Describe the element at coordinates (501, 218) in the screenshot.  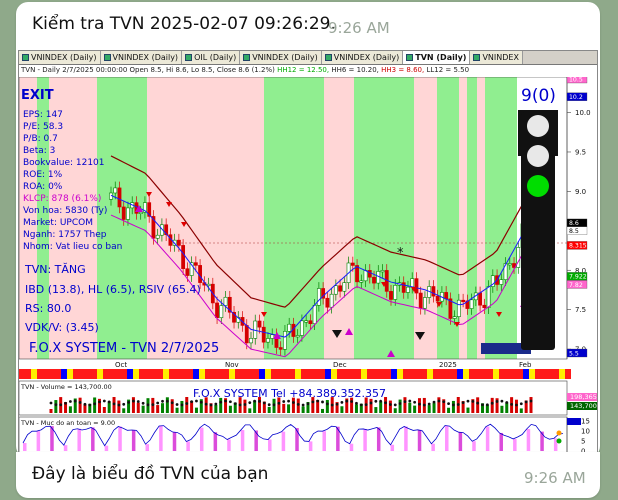
I see `band` at that location.